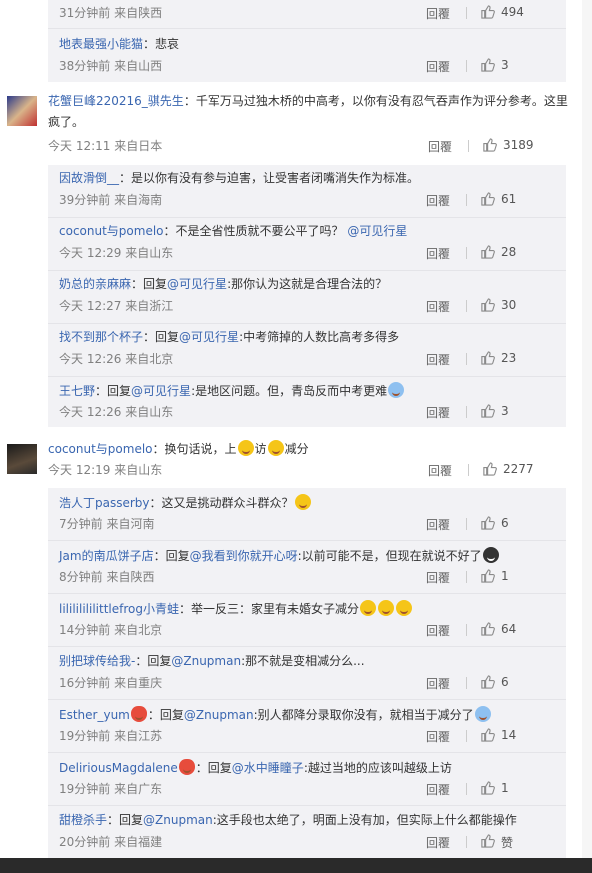  What do you see at coordinates (296, 449) in the screenshot?
I see `comment-content-c: 减分` at bounding box center [296, 449].